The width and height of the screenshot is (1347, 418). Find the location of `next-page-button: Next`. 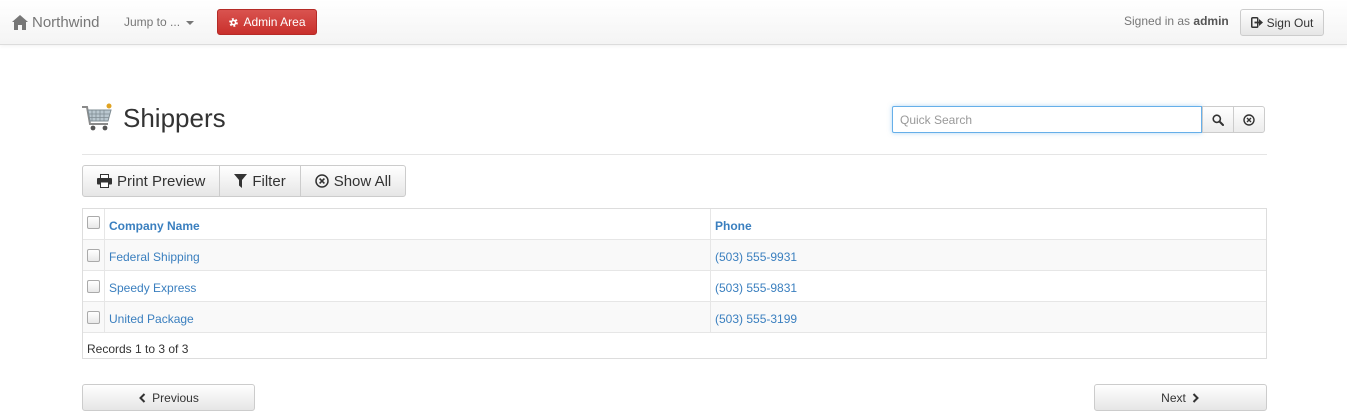

next-page-button: Next is located at coordinates (1180, 397).